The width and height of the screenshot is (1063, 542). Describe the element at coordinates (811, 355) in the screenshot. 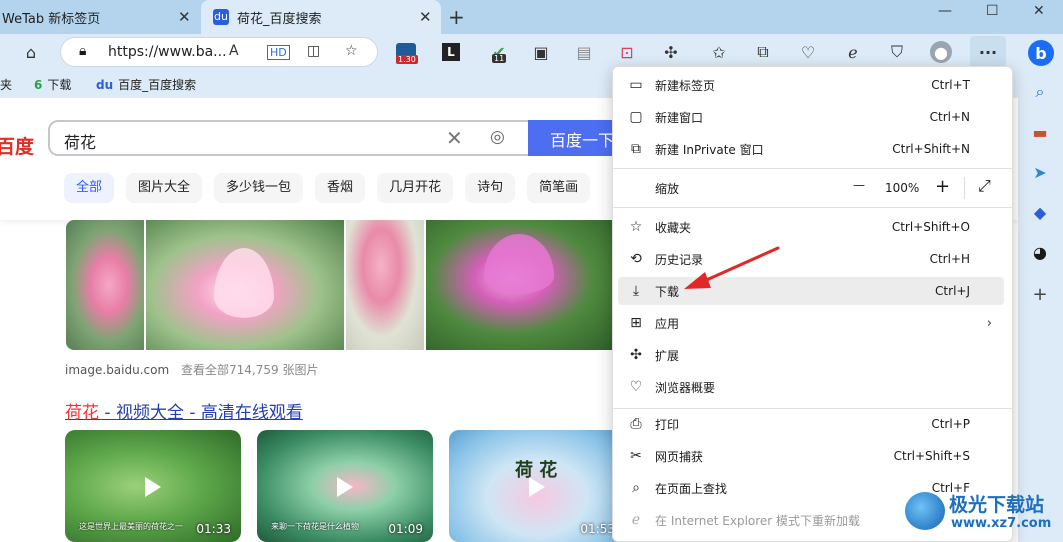

I see `menu-extensions: ✣ 扩展` at that location.